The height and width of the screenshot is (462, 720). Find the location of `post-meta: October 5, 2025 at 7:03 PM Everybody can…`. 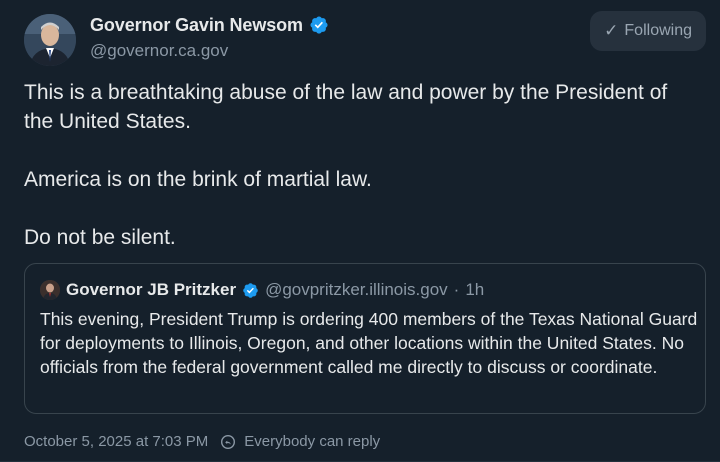

post-meta: October 5, 2025 at 7:03 PM Everybody can… is located at coordinates (202, 441).